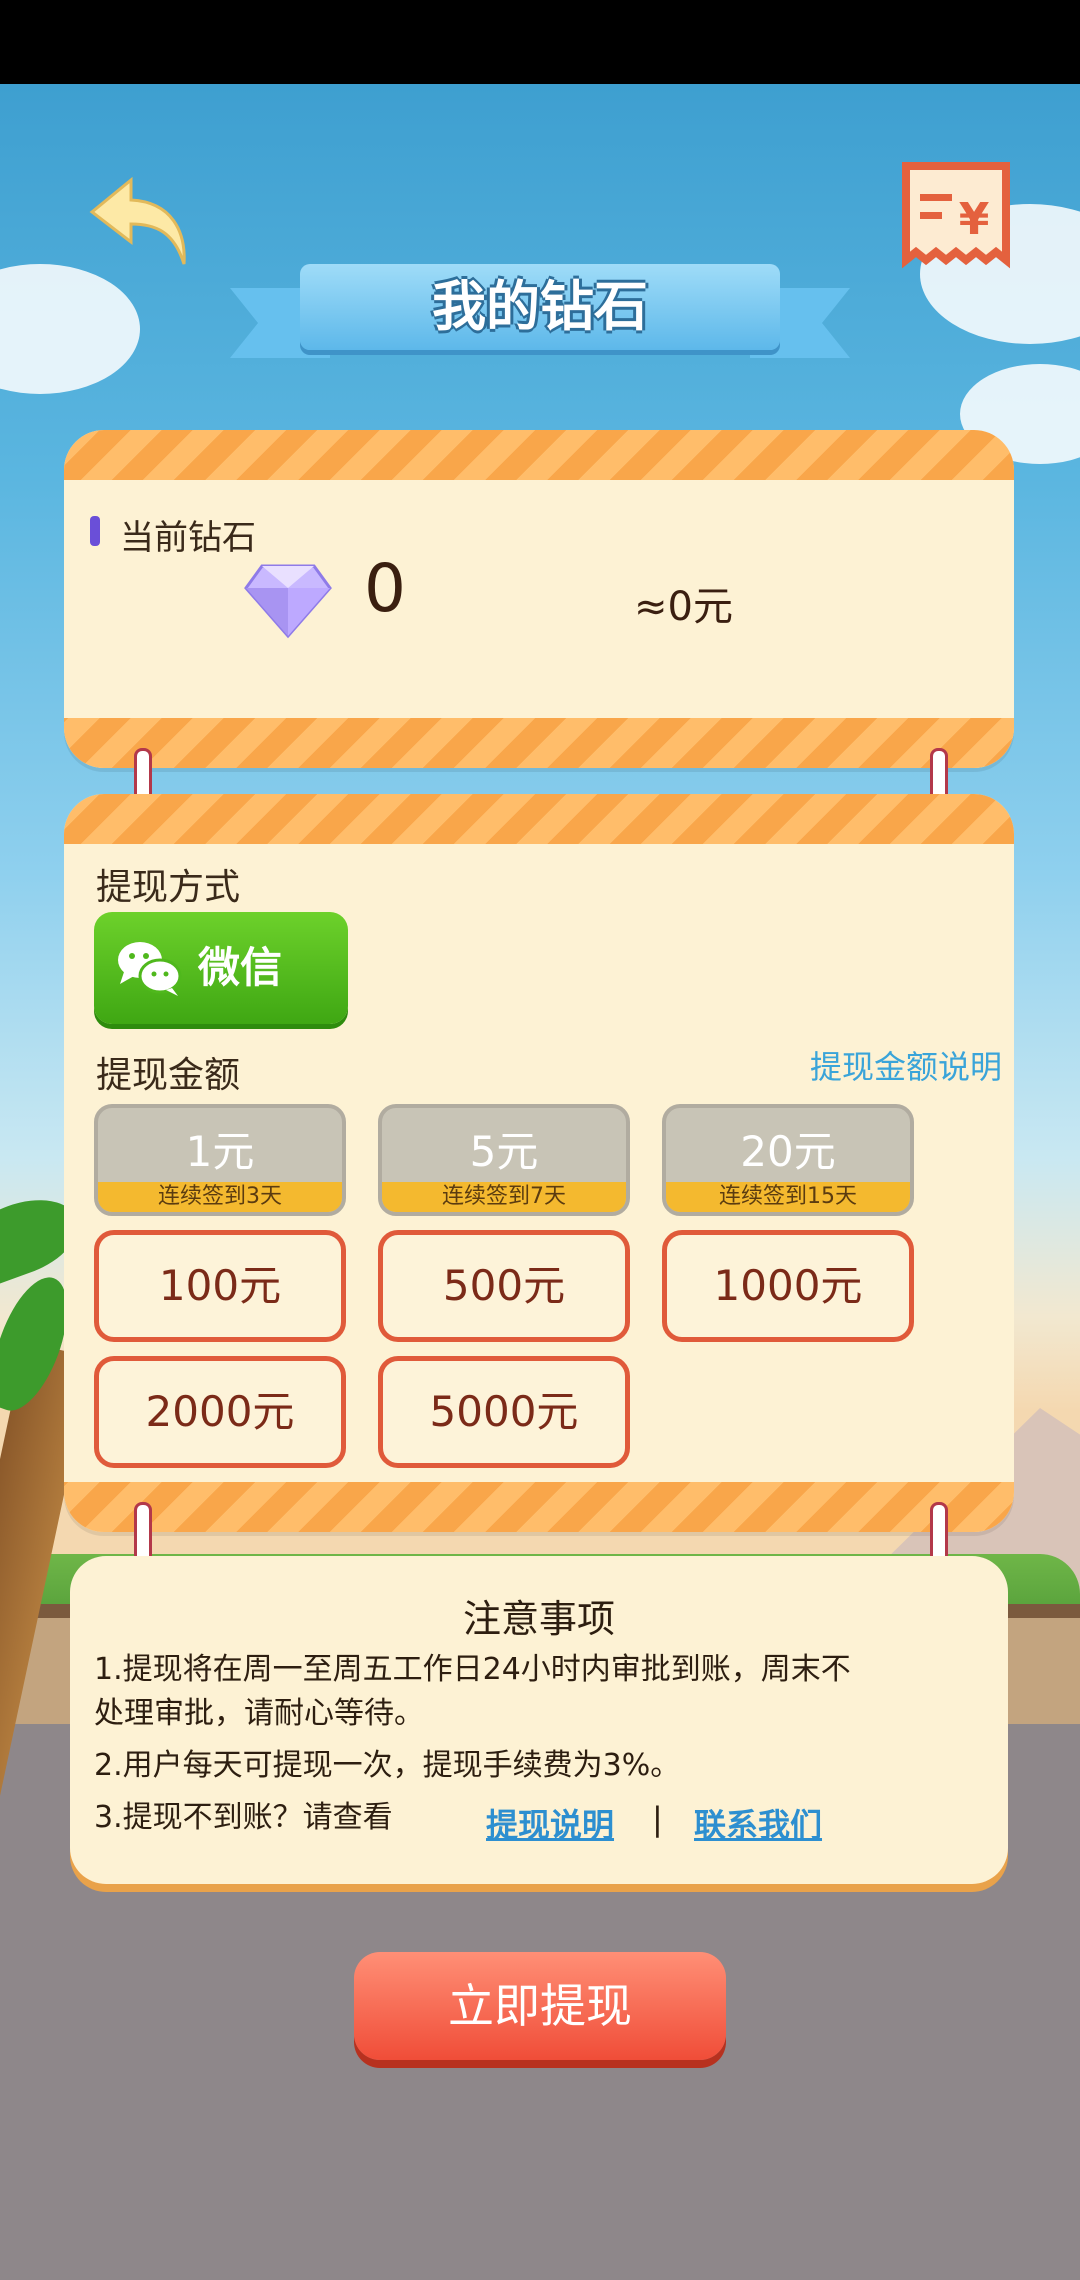  I want to click on notice-title: 注意事项, so click(538, 1619).